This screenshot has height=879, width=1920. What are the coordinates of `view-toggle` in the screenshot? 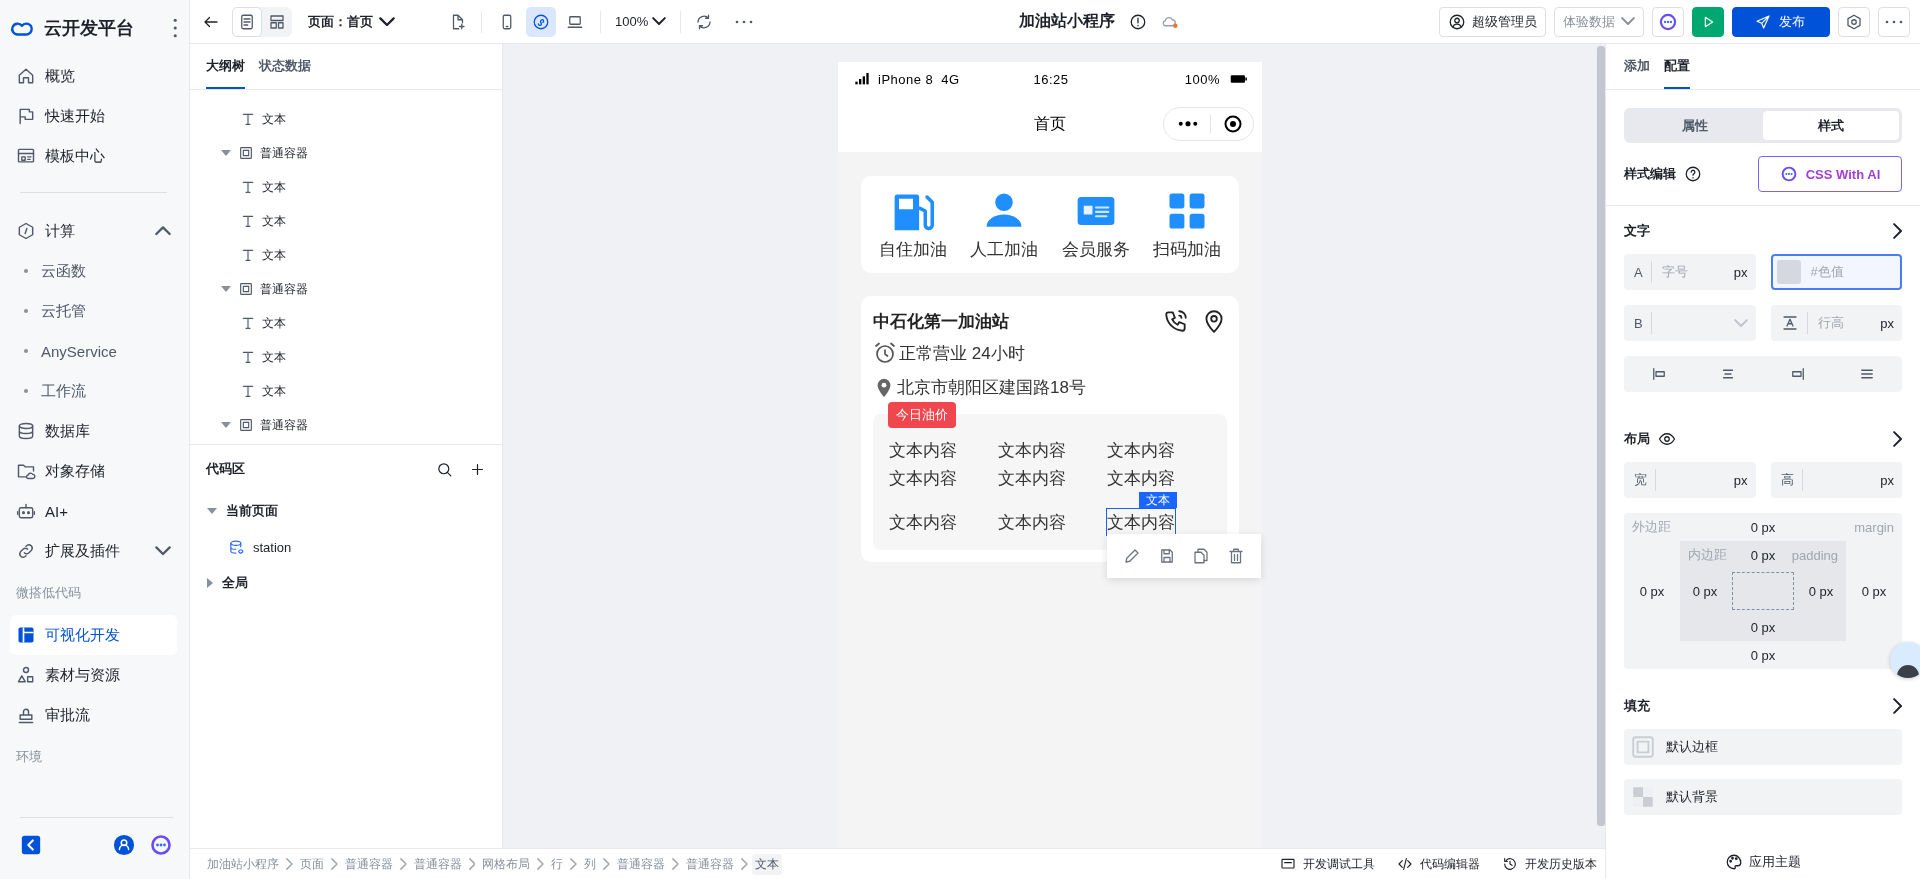 It's located at (247, 21).